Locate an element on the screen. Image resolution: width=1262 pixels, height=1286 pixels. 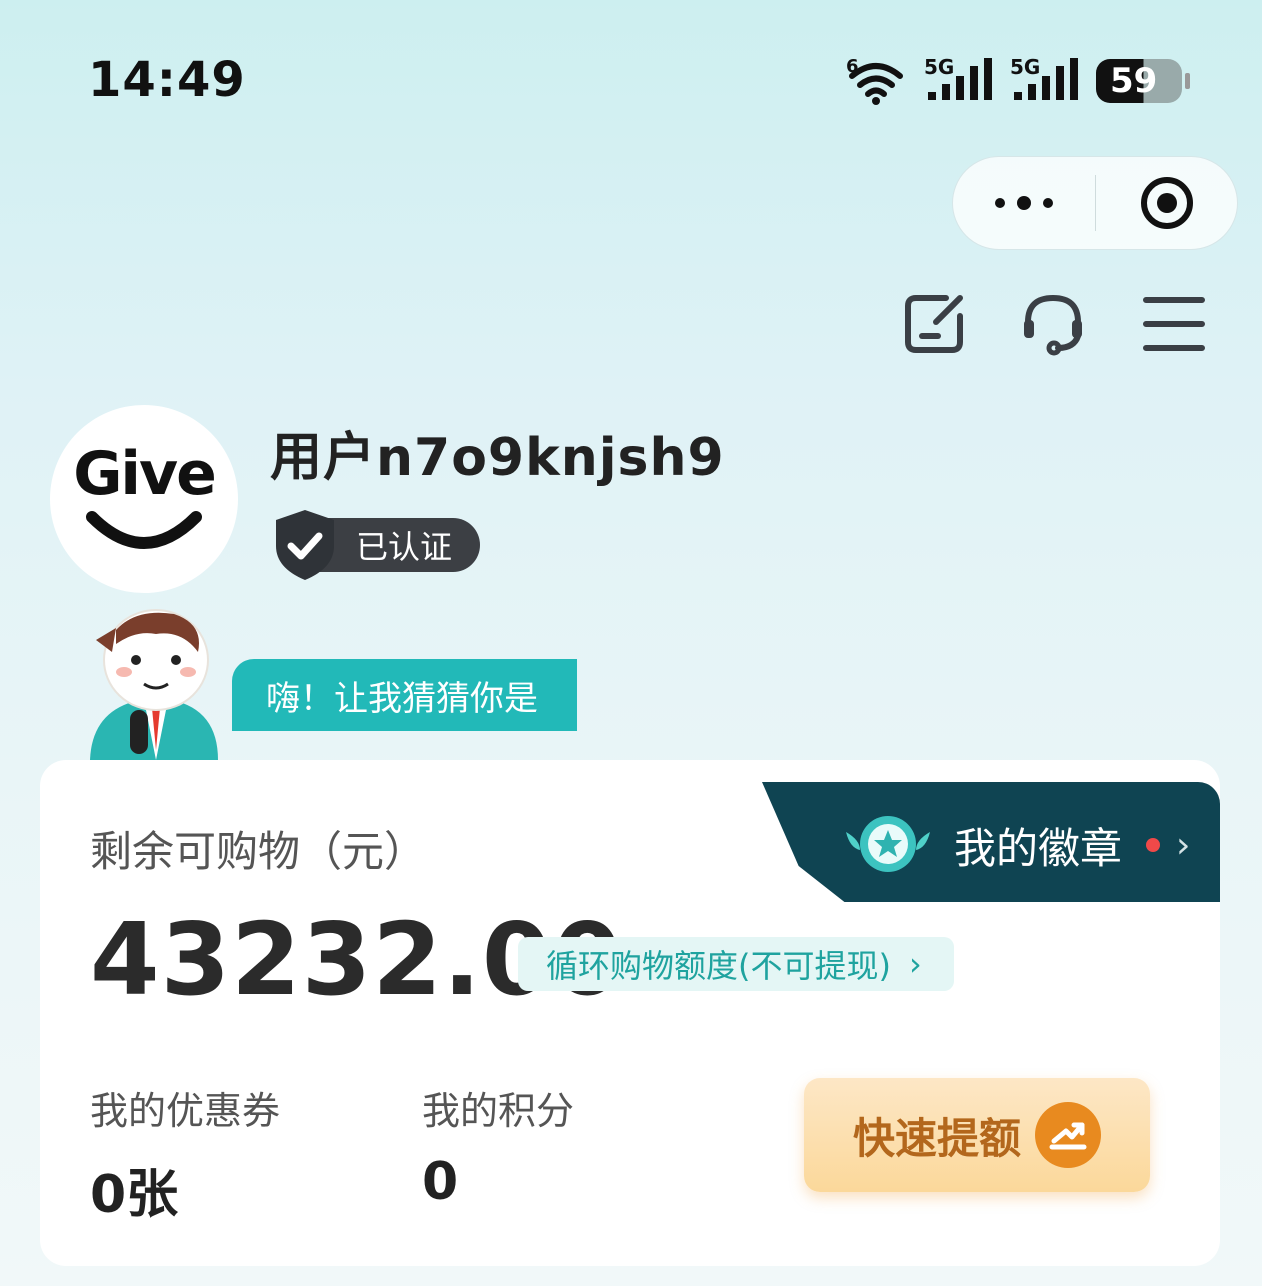
my-badges-button: 我的徽章 › is located at coordinates (1016, 845).